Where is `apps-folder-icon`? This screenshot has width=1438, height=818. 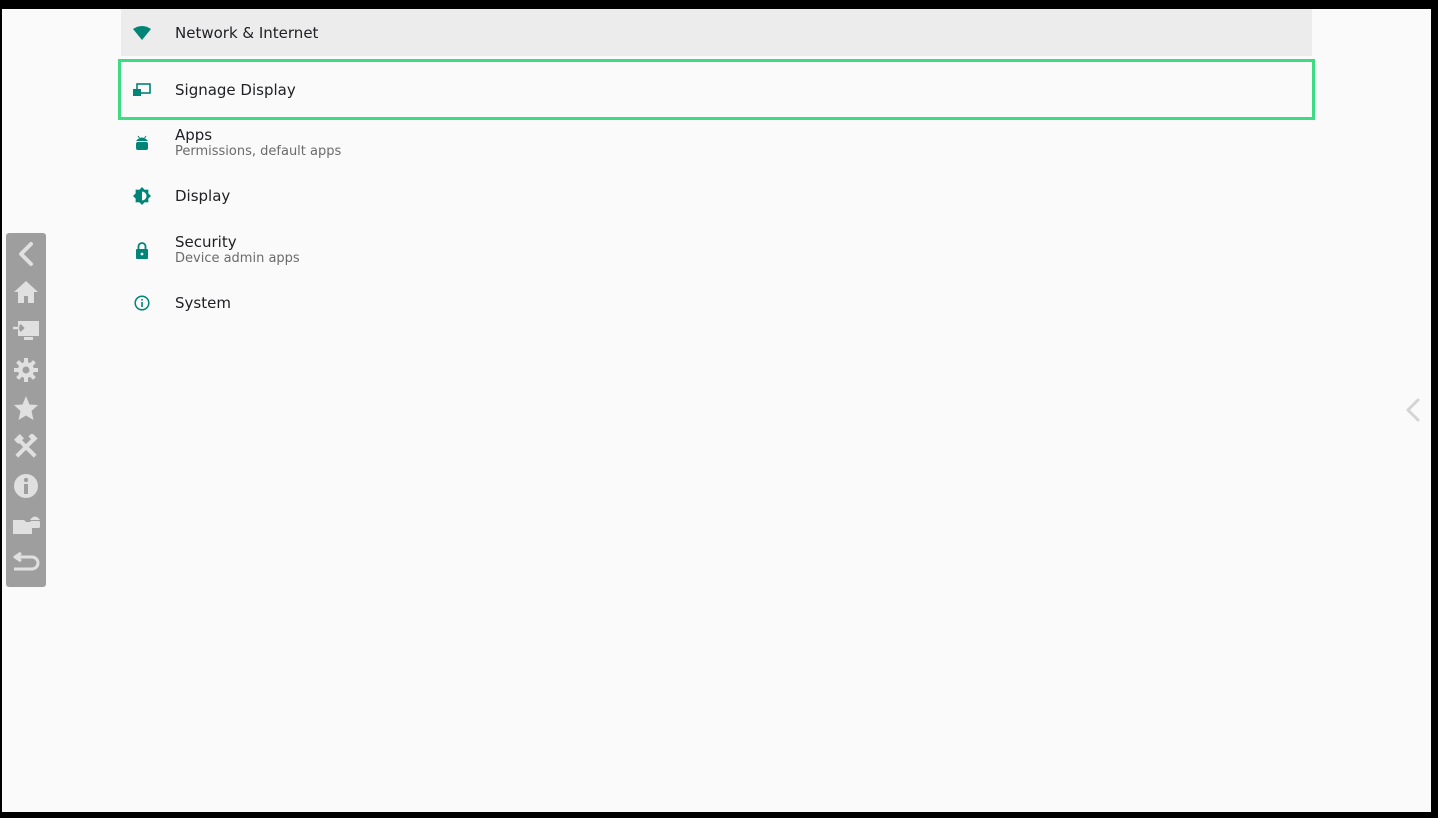
apps-folder-icon is located at coordinates (26, 524).